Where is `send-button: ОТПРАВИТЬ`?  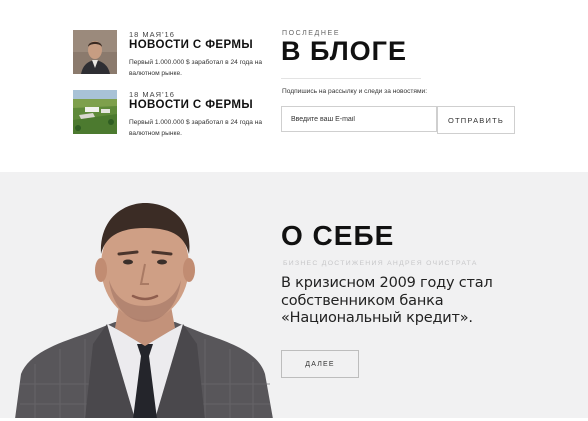 send-button: ОТПРАВИТЬ is located at coordinates (476, 120).